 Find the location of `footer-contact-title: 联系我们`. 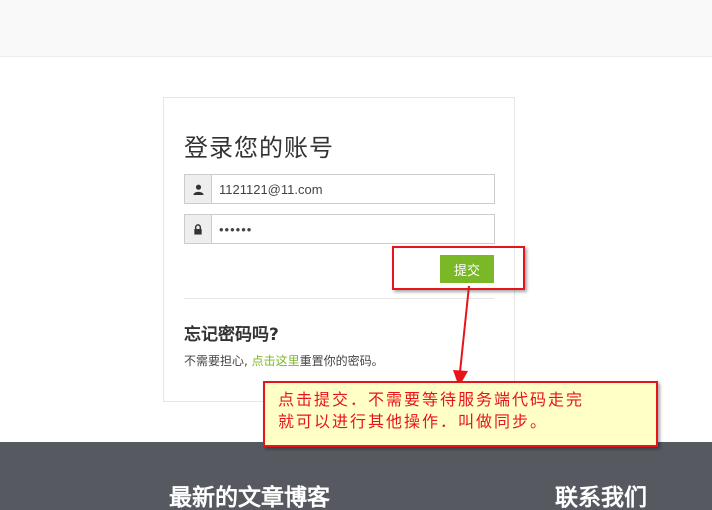

footer-contact-title: 联系我们 is located at coordinates (601, 497).